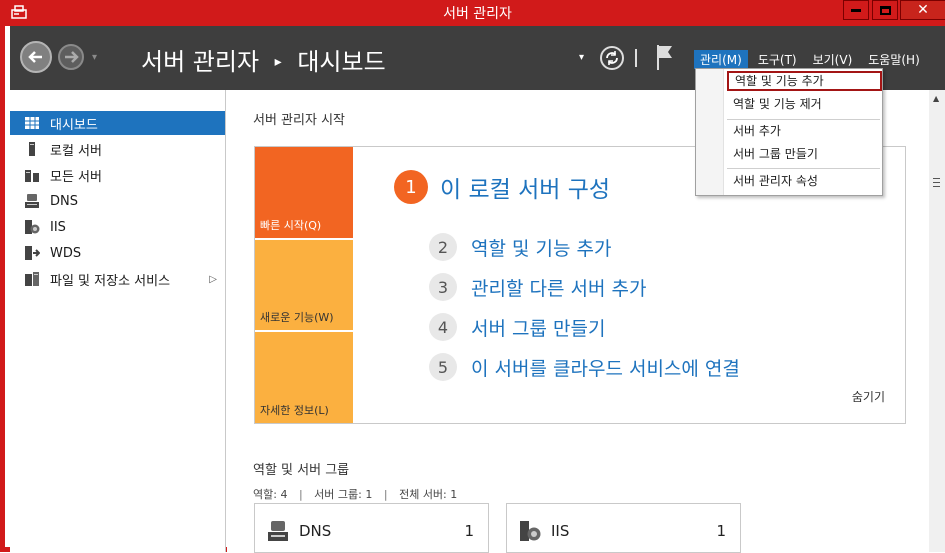  Describe the element at coordinates (117, 253) in the screenshot. I see `sidebar-item-wds: WDS` at that location.